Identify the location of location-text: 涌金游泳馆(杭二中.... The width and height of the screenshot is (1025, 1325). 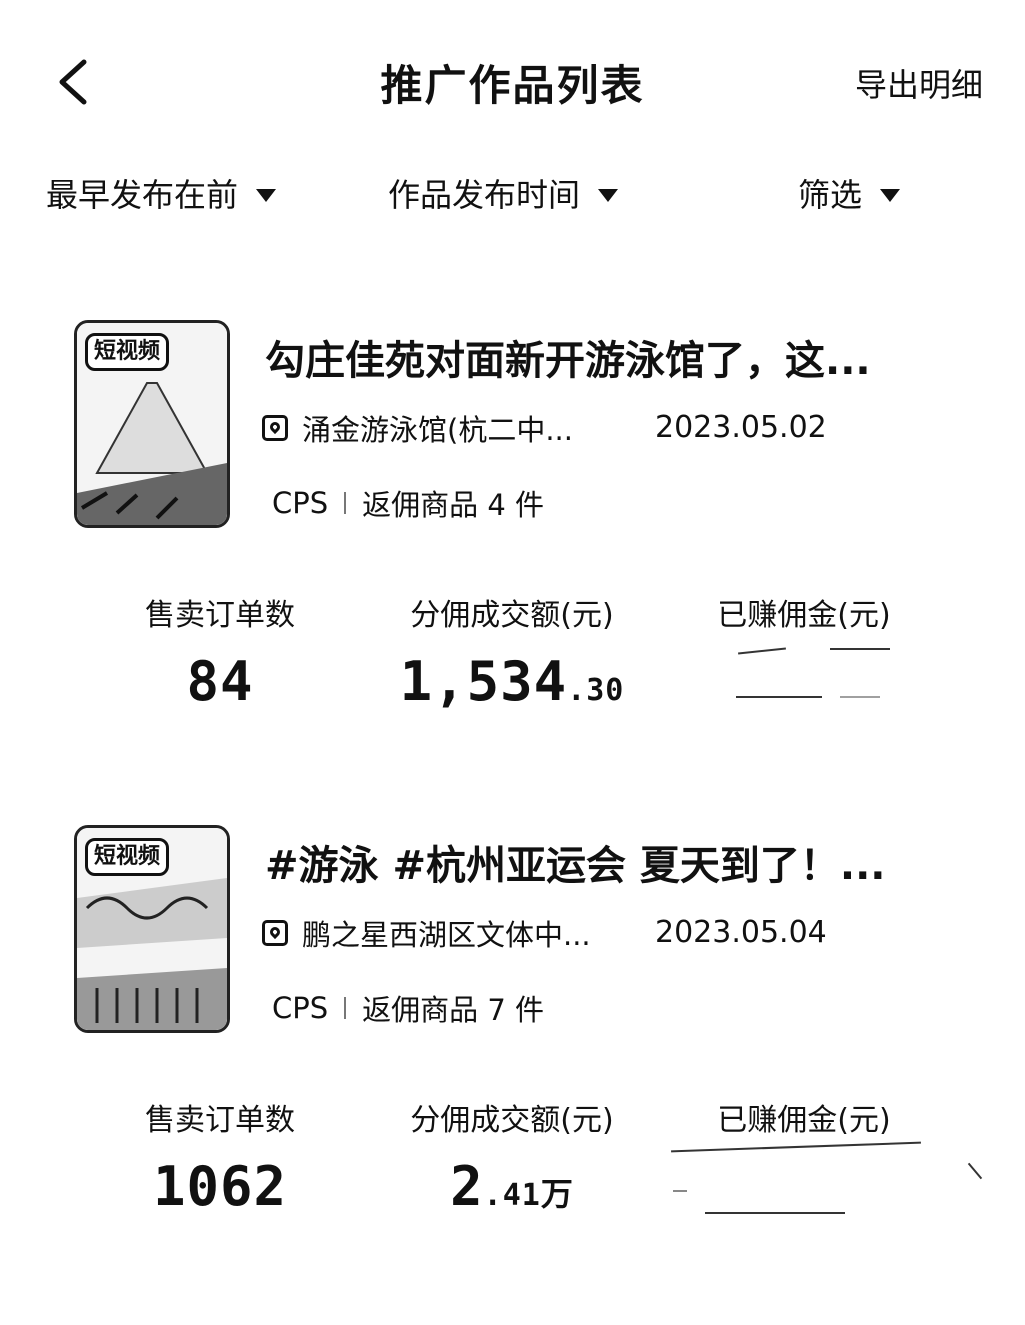
(437, 430).